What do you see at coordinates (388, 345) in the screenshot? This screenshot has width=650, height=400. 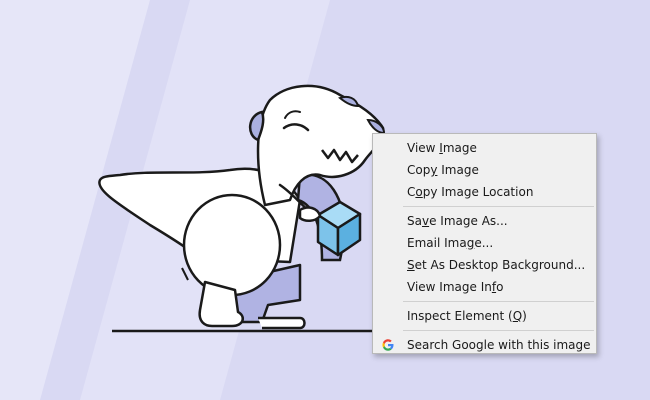 I see `google-icon` at bounding box center [388, 345].